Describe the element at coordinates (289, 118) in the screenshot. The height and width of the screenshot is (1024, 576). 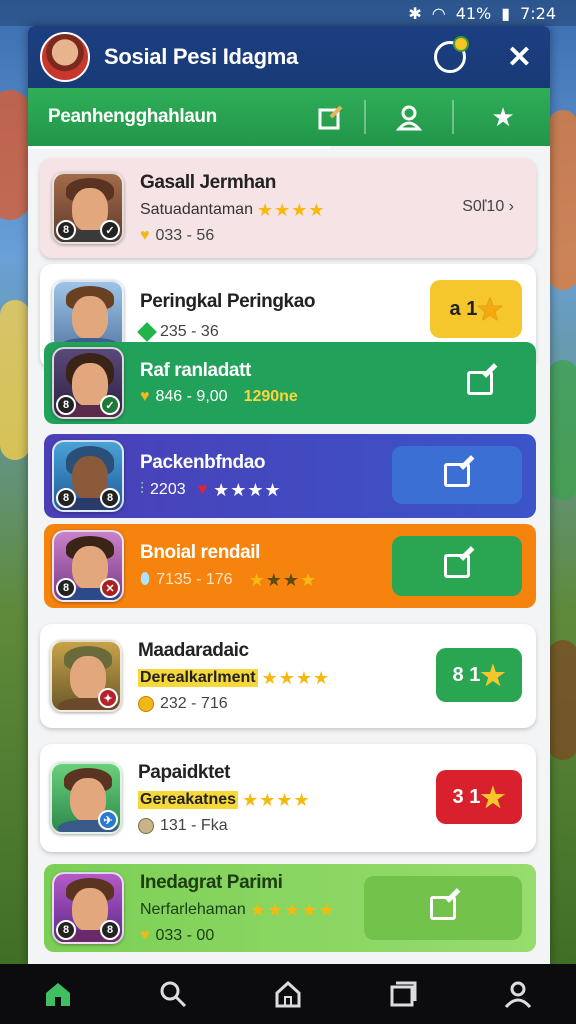
I see `section-tab-bar: Peanhengghahlaun ★` at that location.